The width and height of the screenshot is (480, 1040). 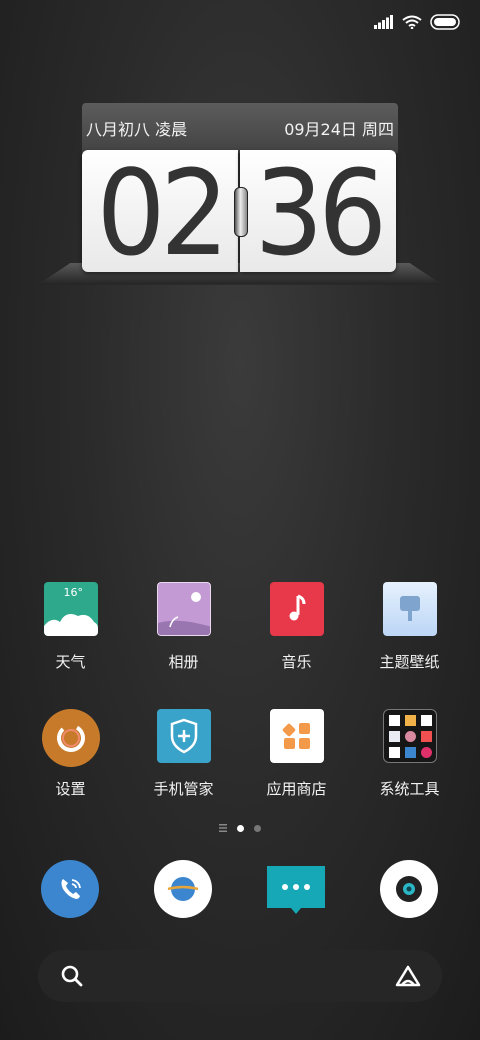 I want to click on music-icon, so click(x=296, y=609).